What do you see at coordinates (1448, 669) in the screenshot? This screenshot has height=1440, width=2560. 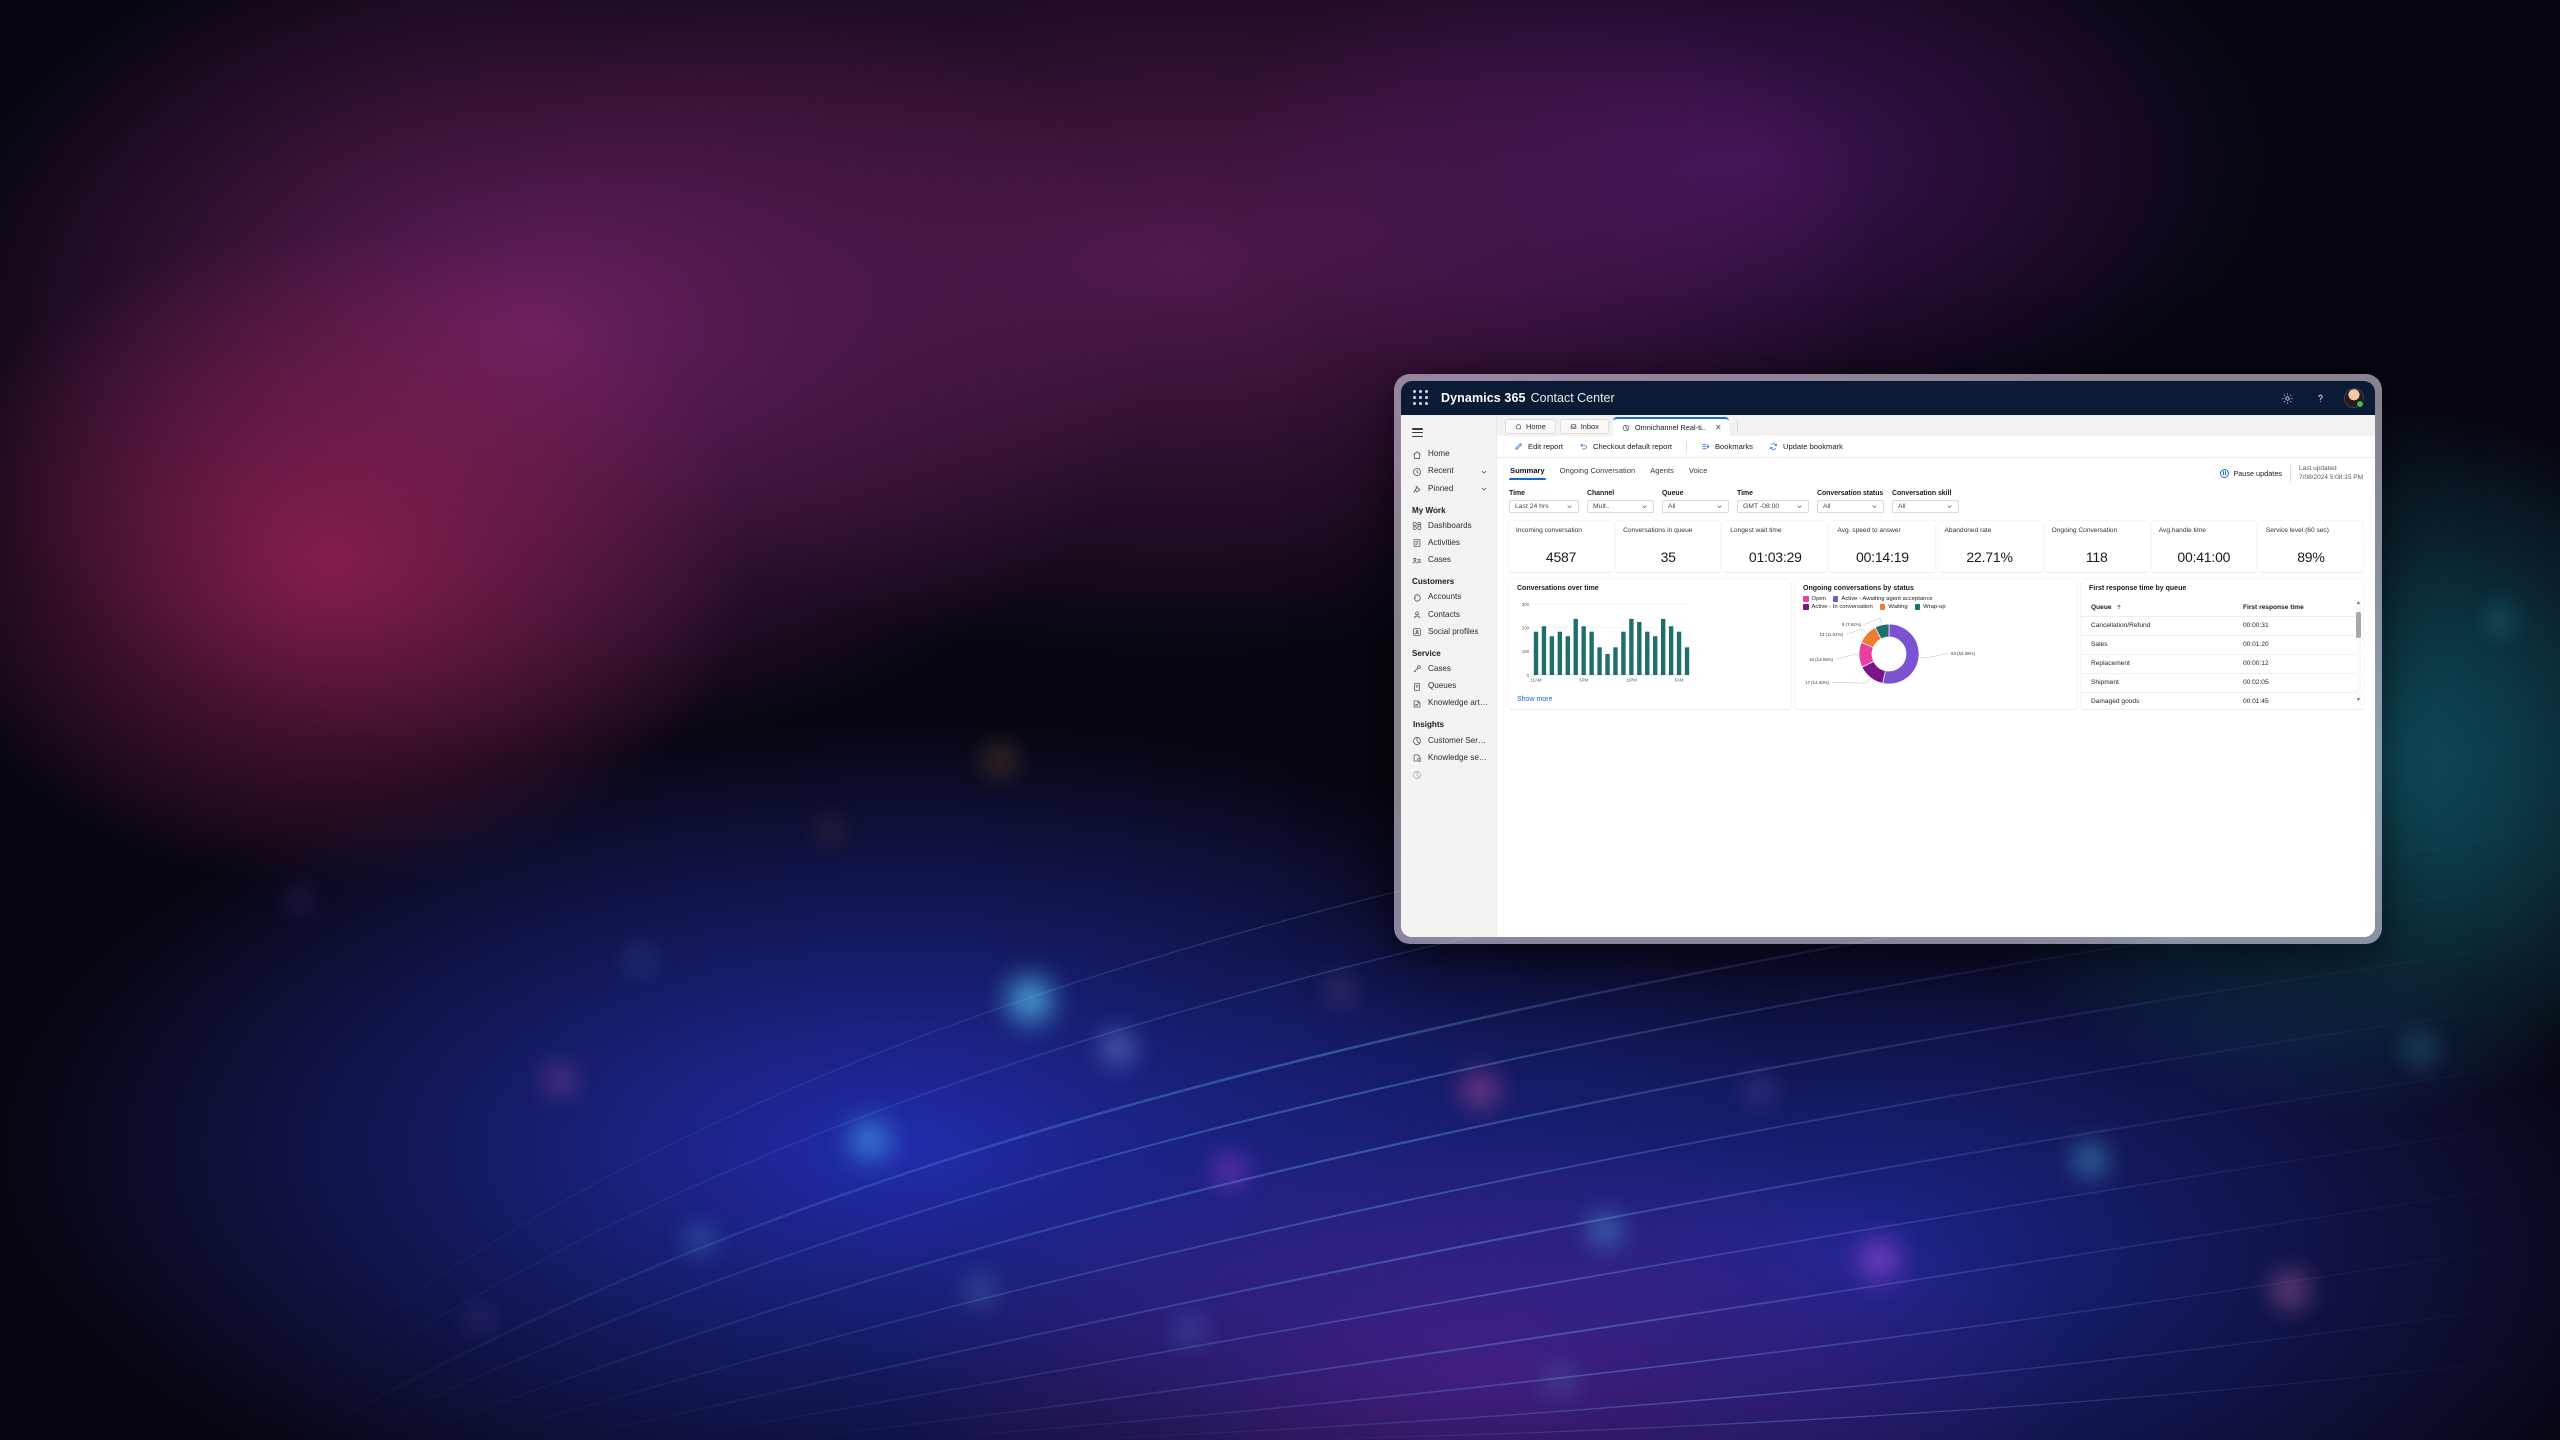 I see `sidebar-item-cases-service: Cases` at bounding box center [1448, 669].